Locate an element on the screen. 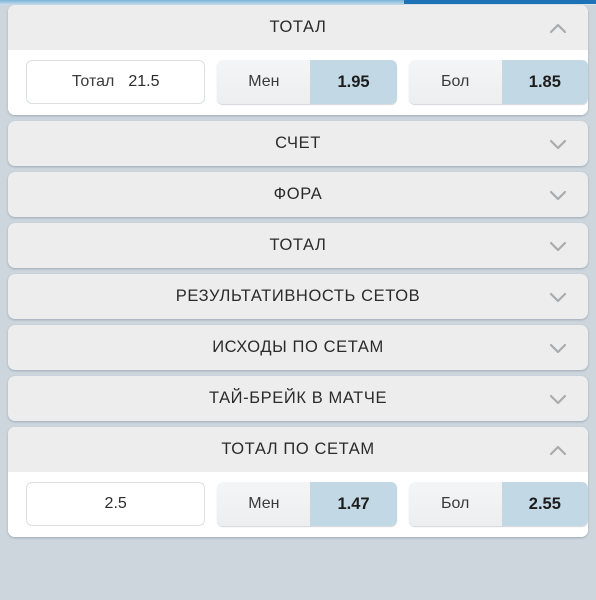 The image size is (596, 600). market-line-cell: 2.5 is located at coordinates (116, 504).